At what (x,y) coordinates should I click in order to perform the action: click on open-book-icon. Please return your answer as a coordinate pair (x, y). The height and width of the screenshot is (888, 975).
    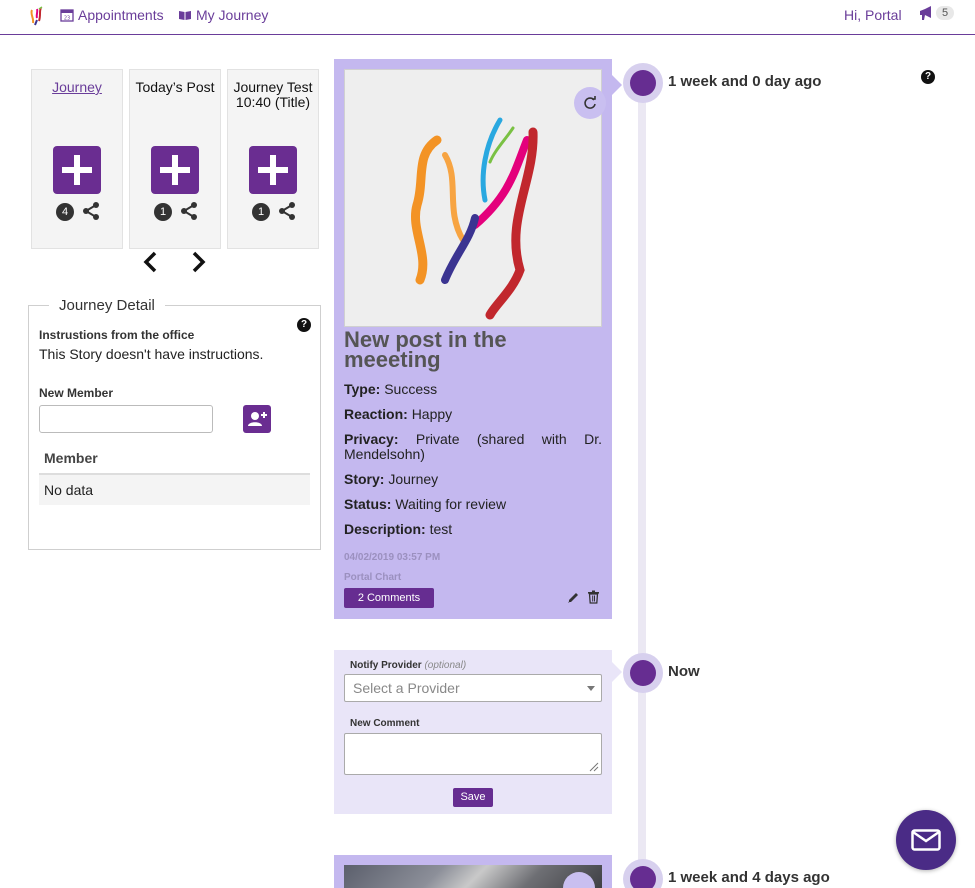
    Looking at the image, I should click on (185, 15).